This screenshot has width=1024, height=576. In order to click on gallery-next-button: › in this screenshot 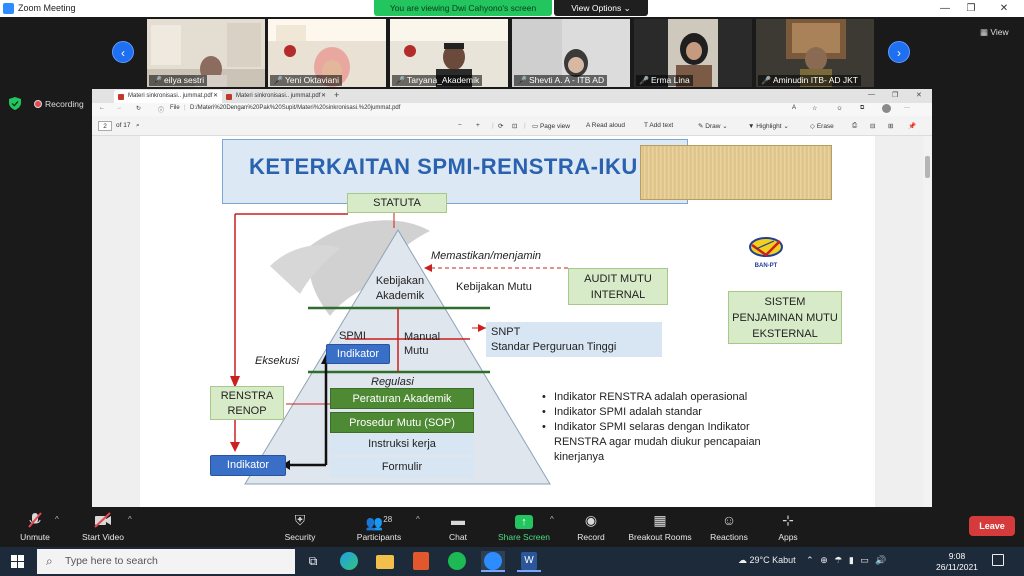, I will do `click(899, 52)`.